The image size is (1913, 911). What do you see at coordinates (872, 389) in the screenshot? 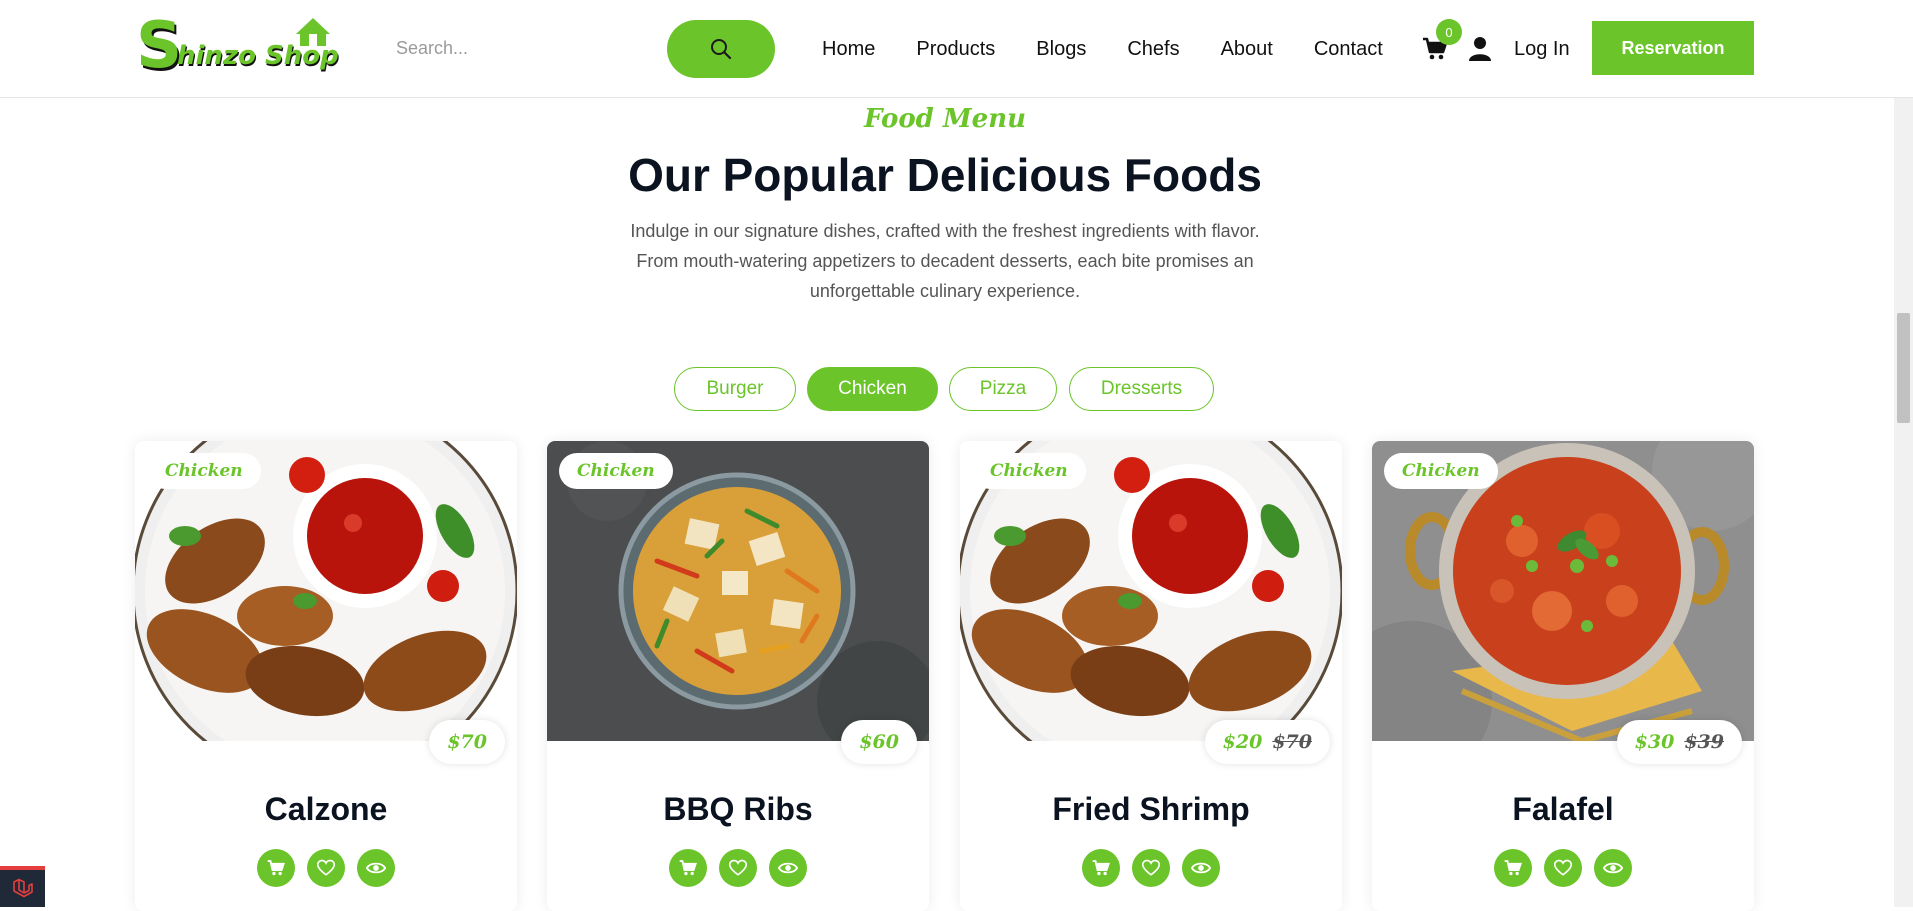
I see `filter-chicken: Chicken` at bounding box center [872, 389].